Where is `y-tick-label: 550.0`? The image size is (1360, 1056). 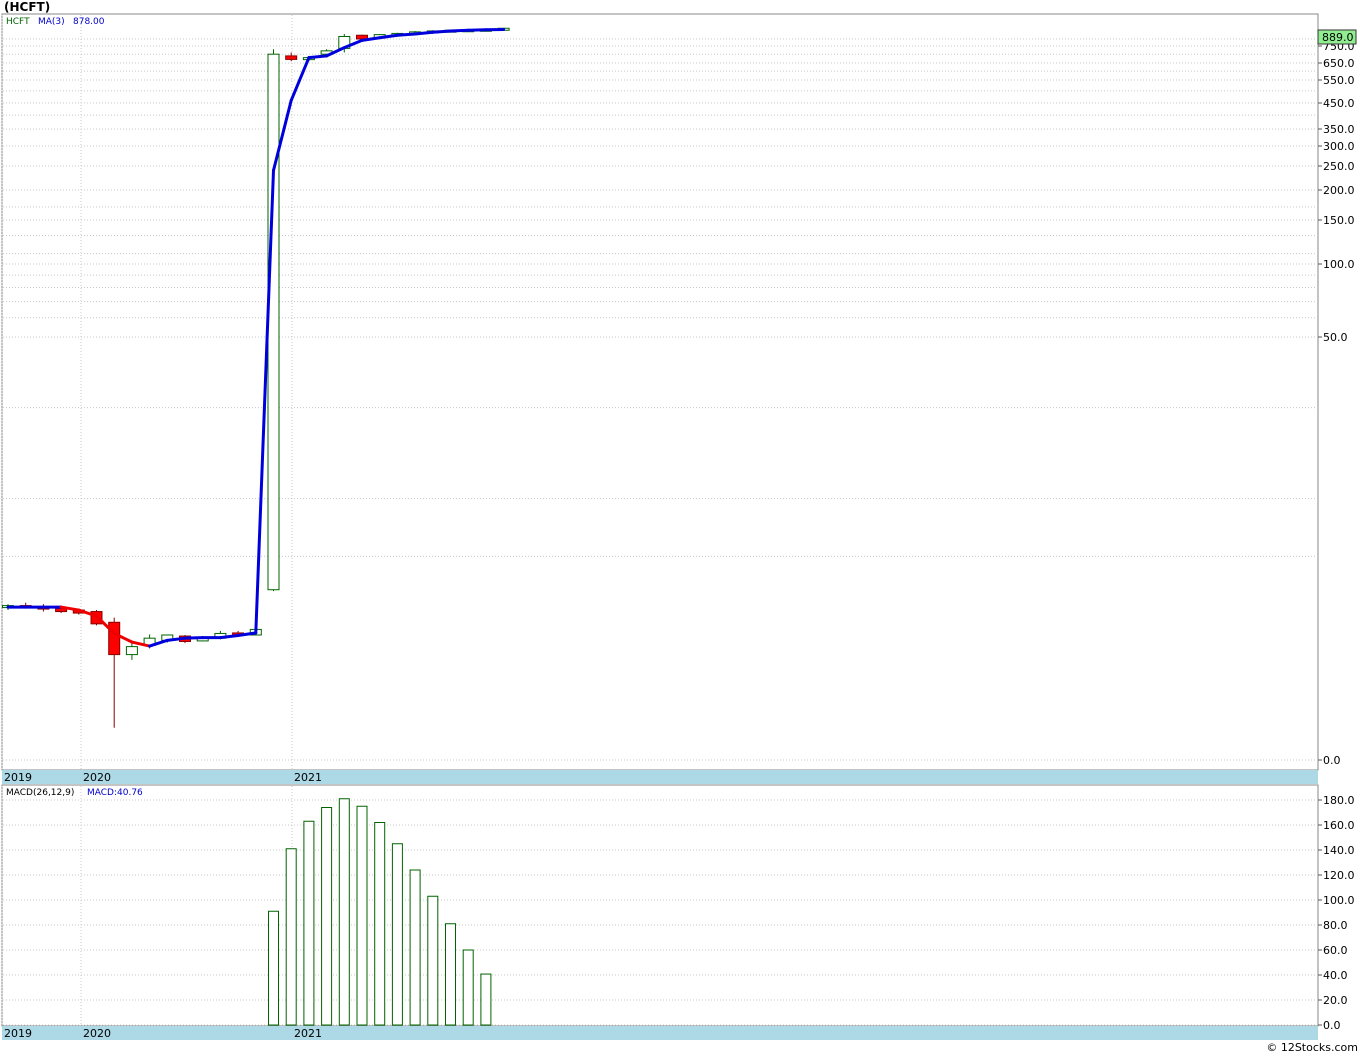 y-tick-label: 550.0 is located at coordinates (1339, 80).